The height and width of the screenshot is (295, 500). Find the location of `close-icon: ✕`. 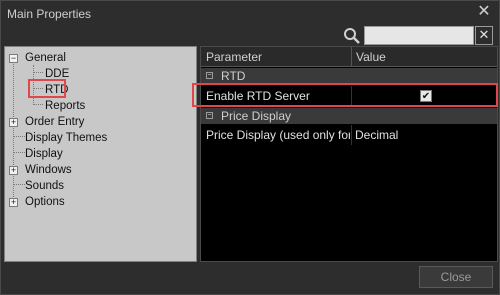

close-icon: ✕ is located at coordinates (484, 12).